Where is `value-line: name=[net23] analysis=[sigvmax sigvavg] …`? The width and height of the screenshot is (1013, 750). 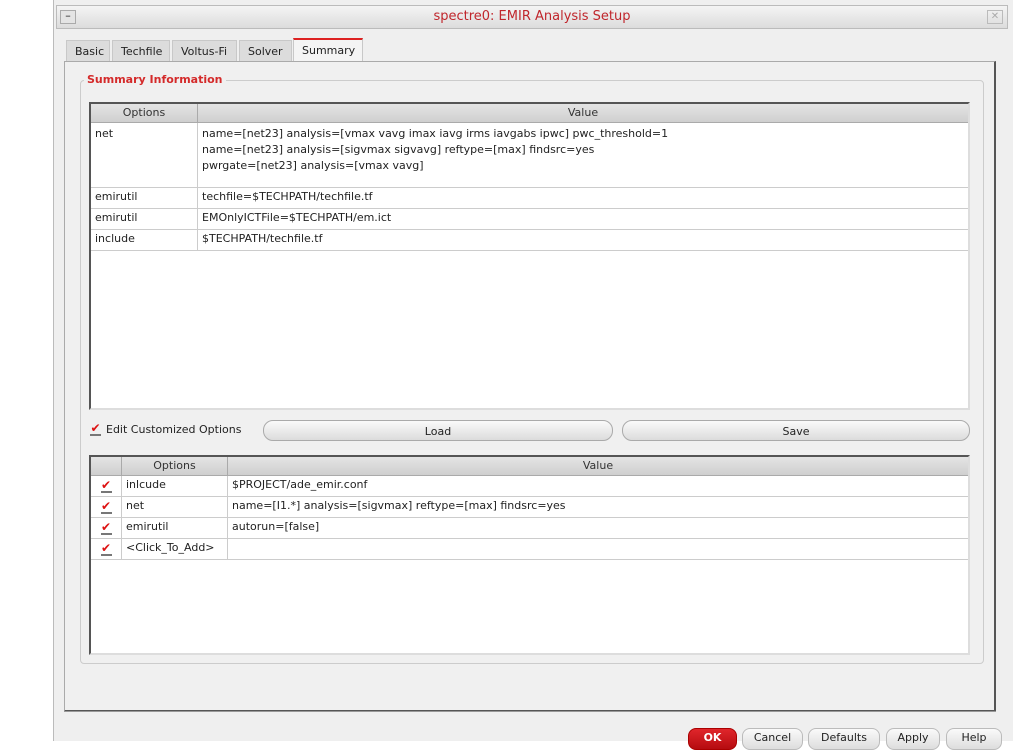 value-line: name=[net23] analysis=[sigvmax sigvavg] … is located at coordinates (398, 149).